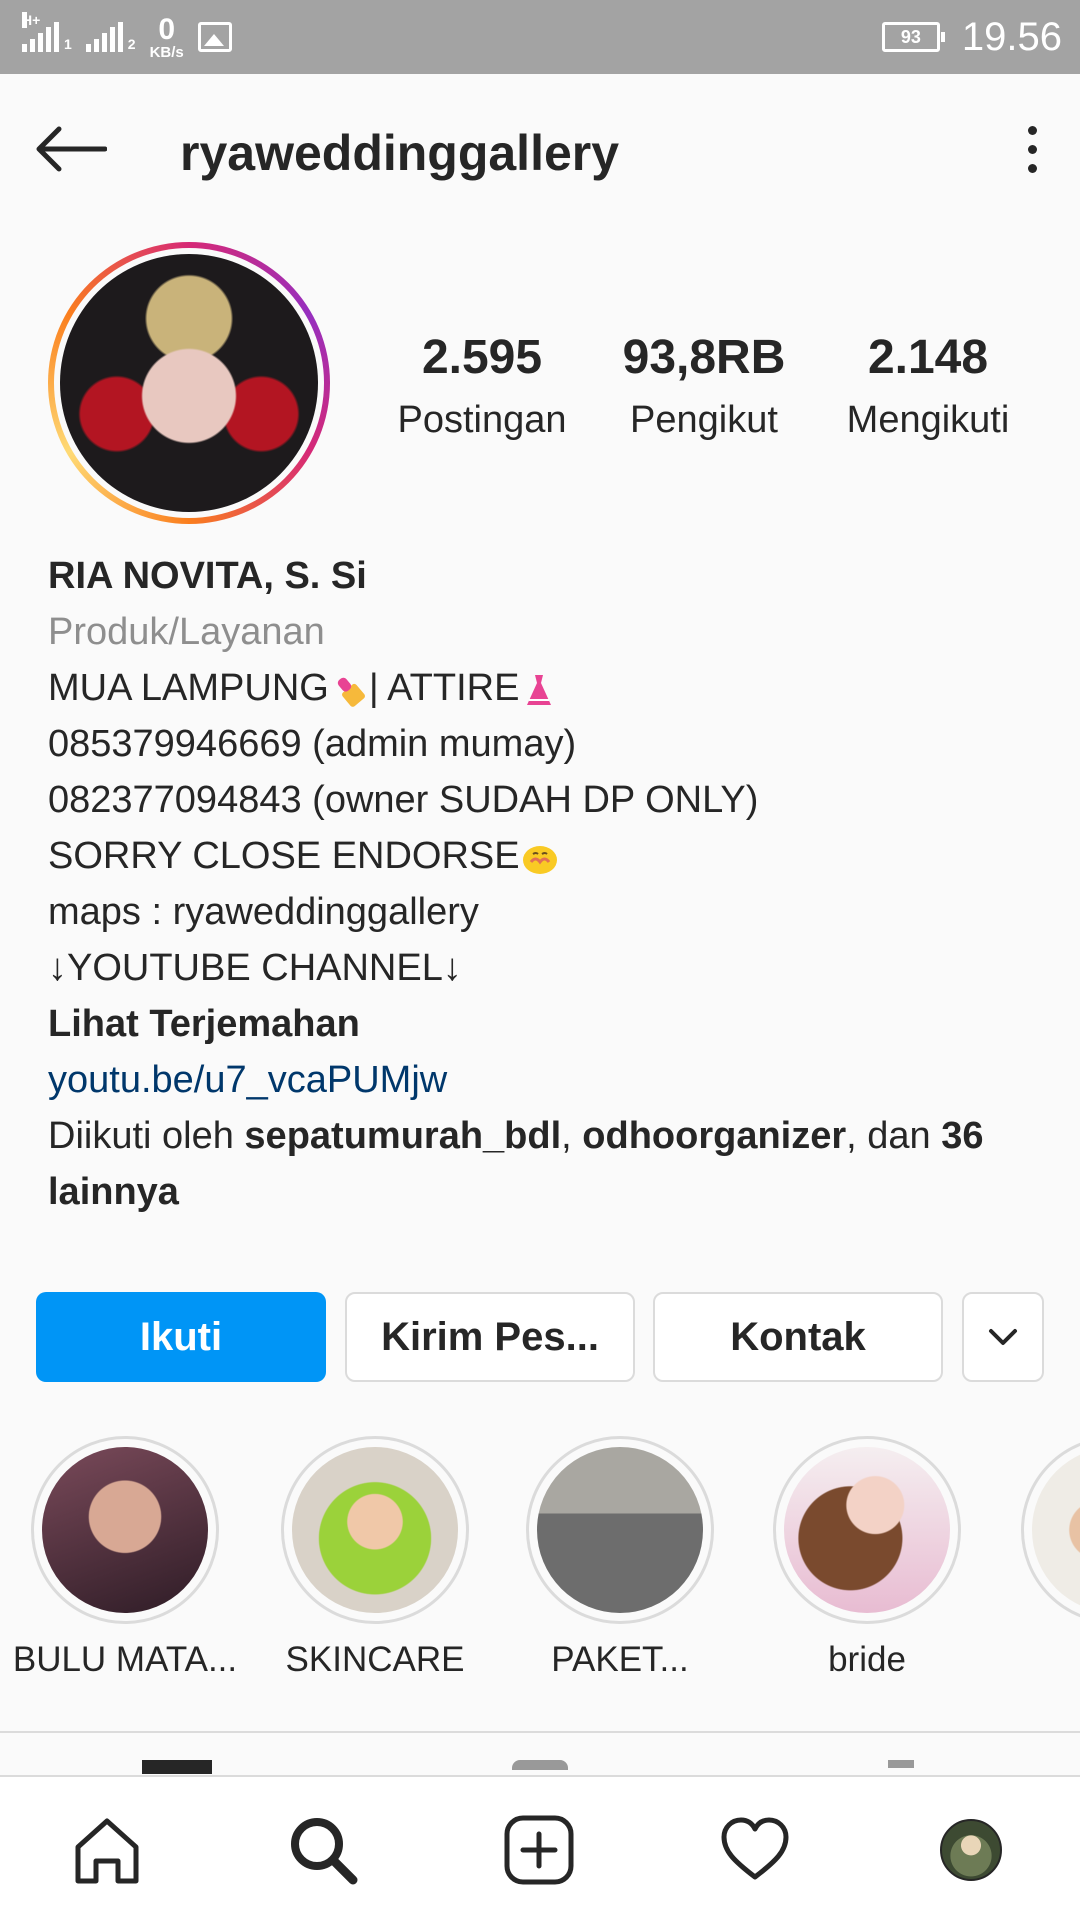  Describe the element at coordinates (351, 692) in the screenshot. I see `lipstick-emoji-icon` at that location.